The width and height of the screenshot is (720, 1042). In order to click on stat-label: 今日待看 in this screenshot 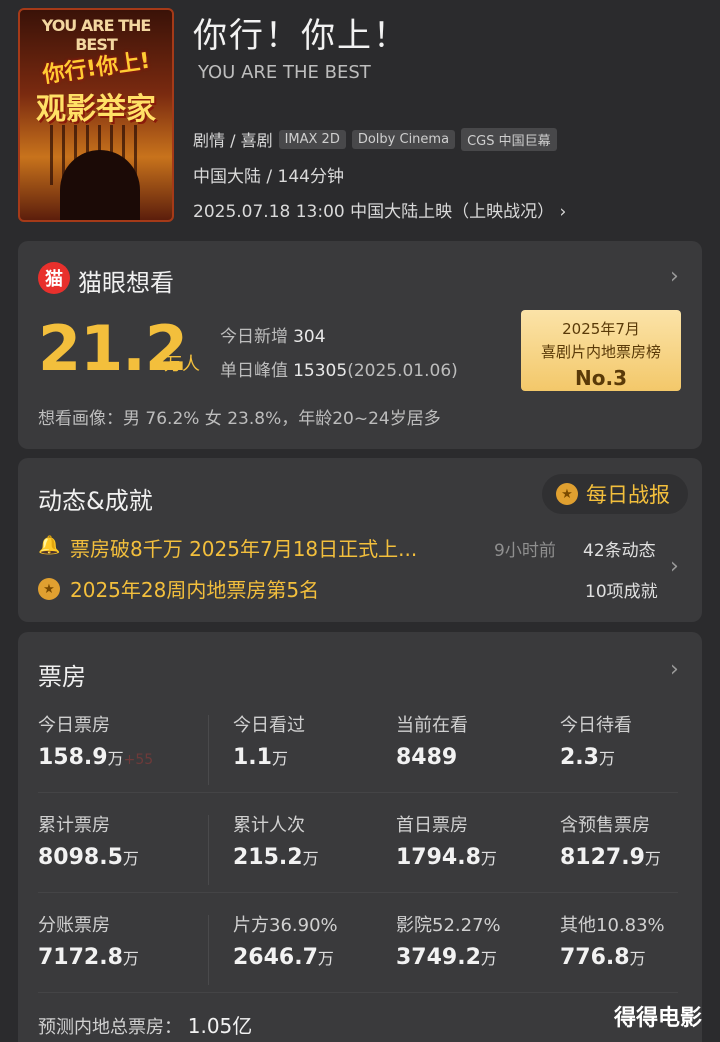, I will do `click(596, 725)`.